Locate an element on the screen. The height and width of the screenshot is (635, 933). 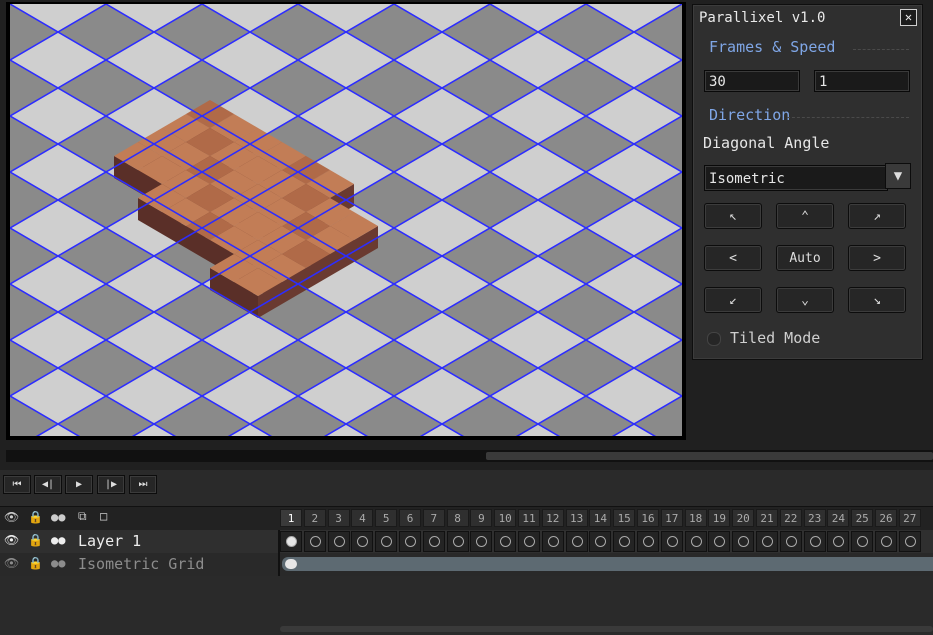
cel-icon: □ is located at coordinates (103, 516).